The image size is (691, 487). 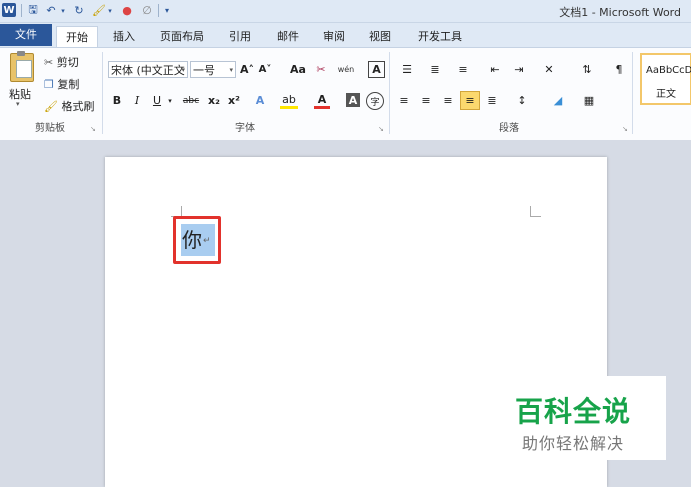 I want to click on undo-dropdown-icon: ▾, so click(x=63, y=10).